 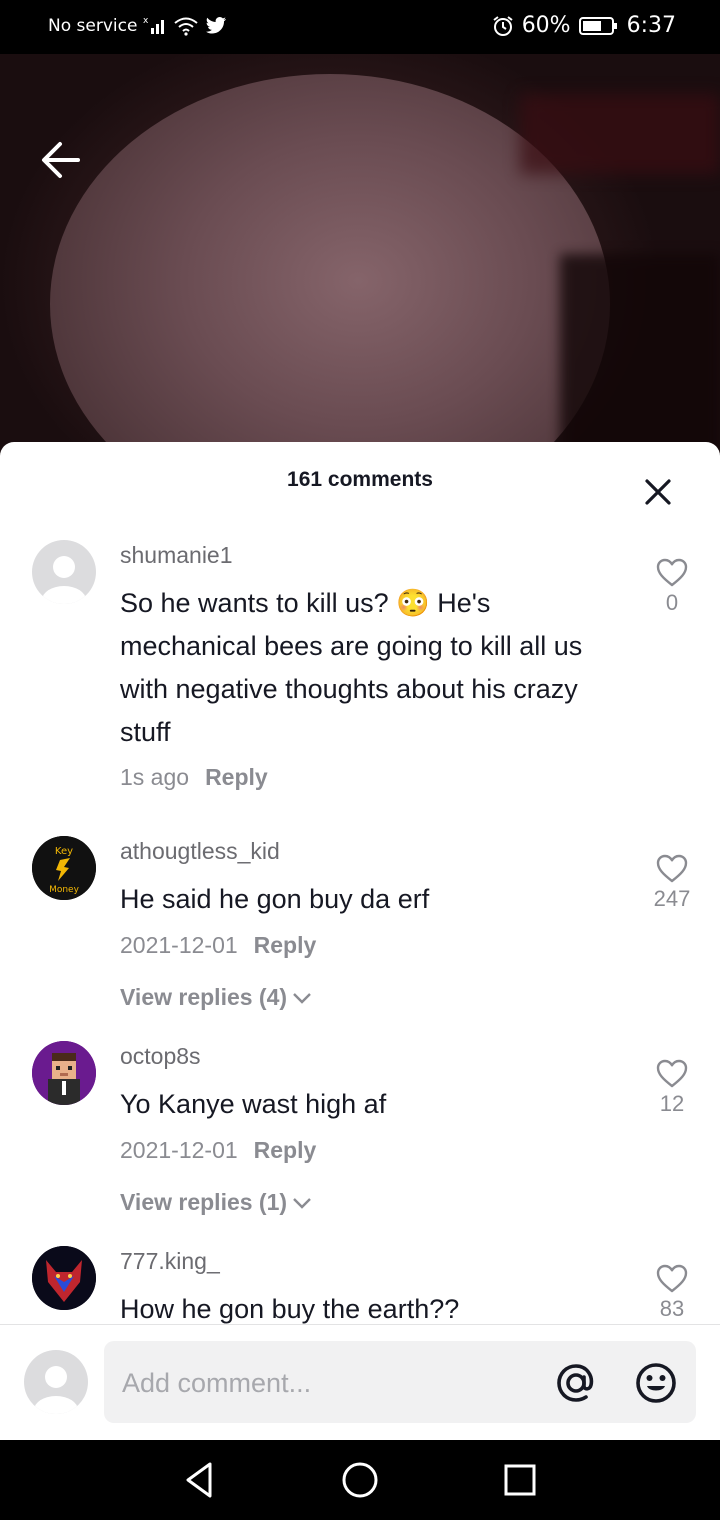 I want to click on like-count: 247, so click(x=672, y=898).